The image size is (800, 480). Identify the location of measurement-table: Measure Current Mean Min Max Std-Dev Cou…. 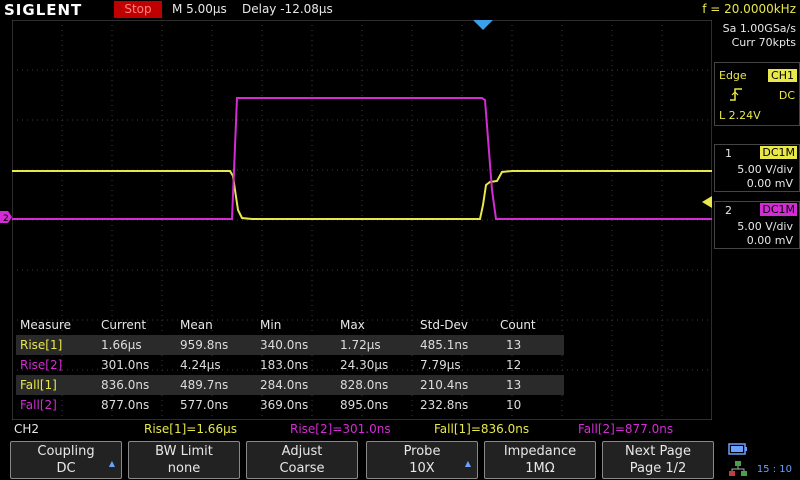
(290, 365).